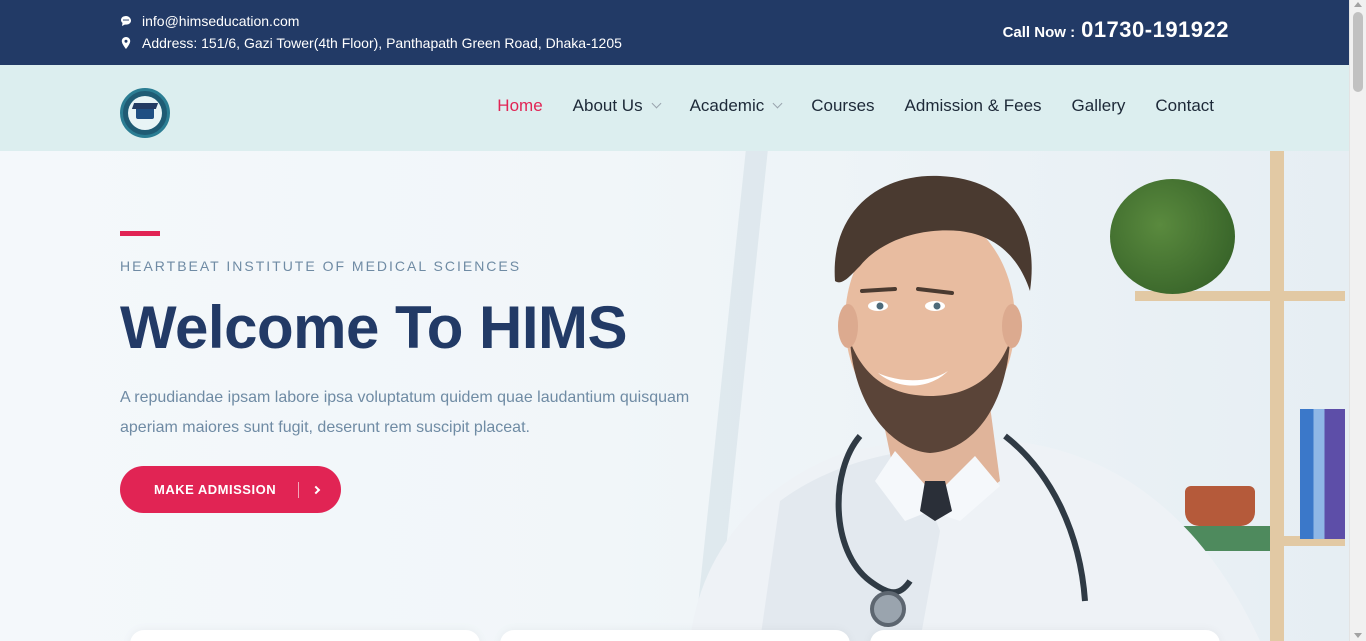 The image size is (1366, 641). Describe the element at coordinates (1039, 32) in the screenshot. I see `call-label: Call Now :` at that location.